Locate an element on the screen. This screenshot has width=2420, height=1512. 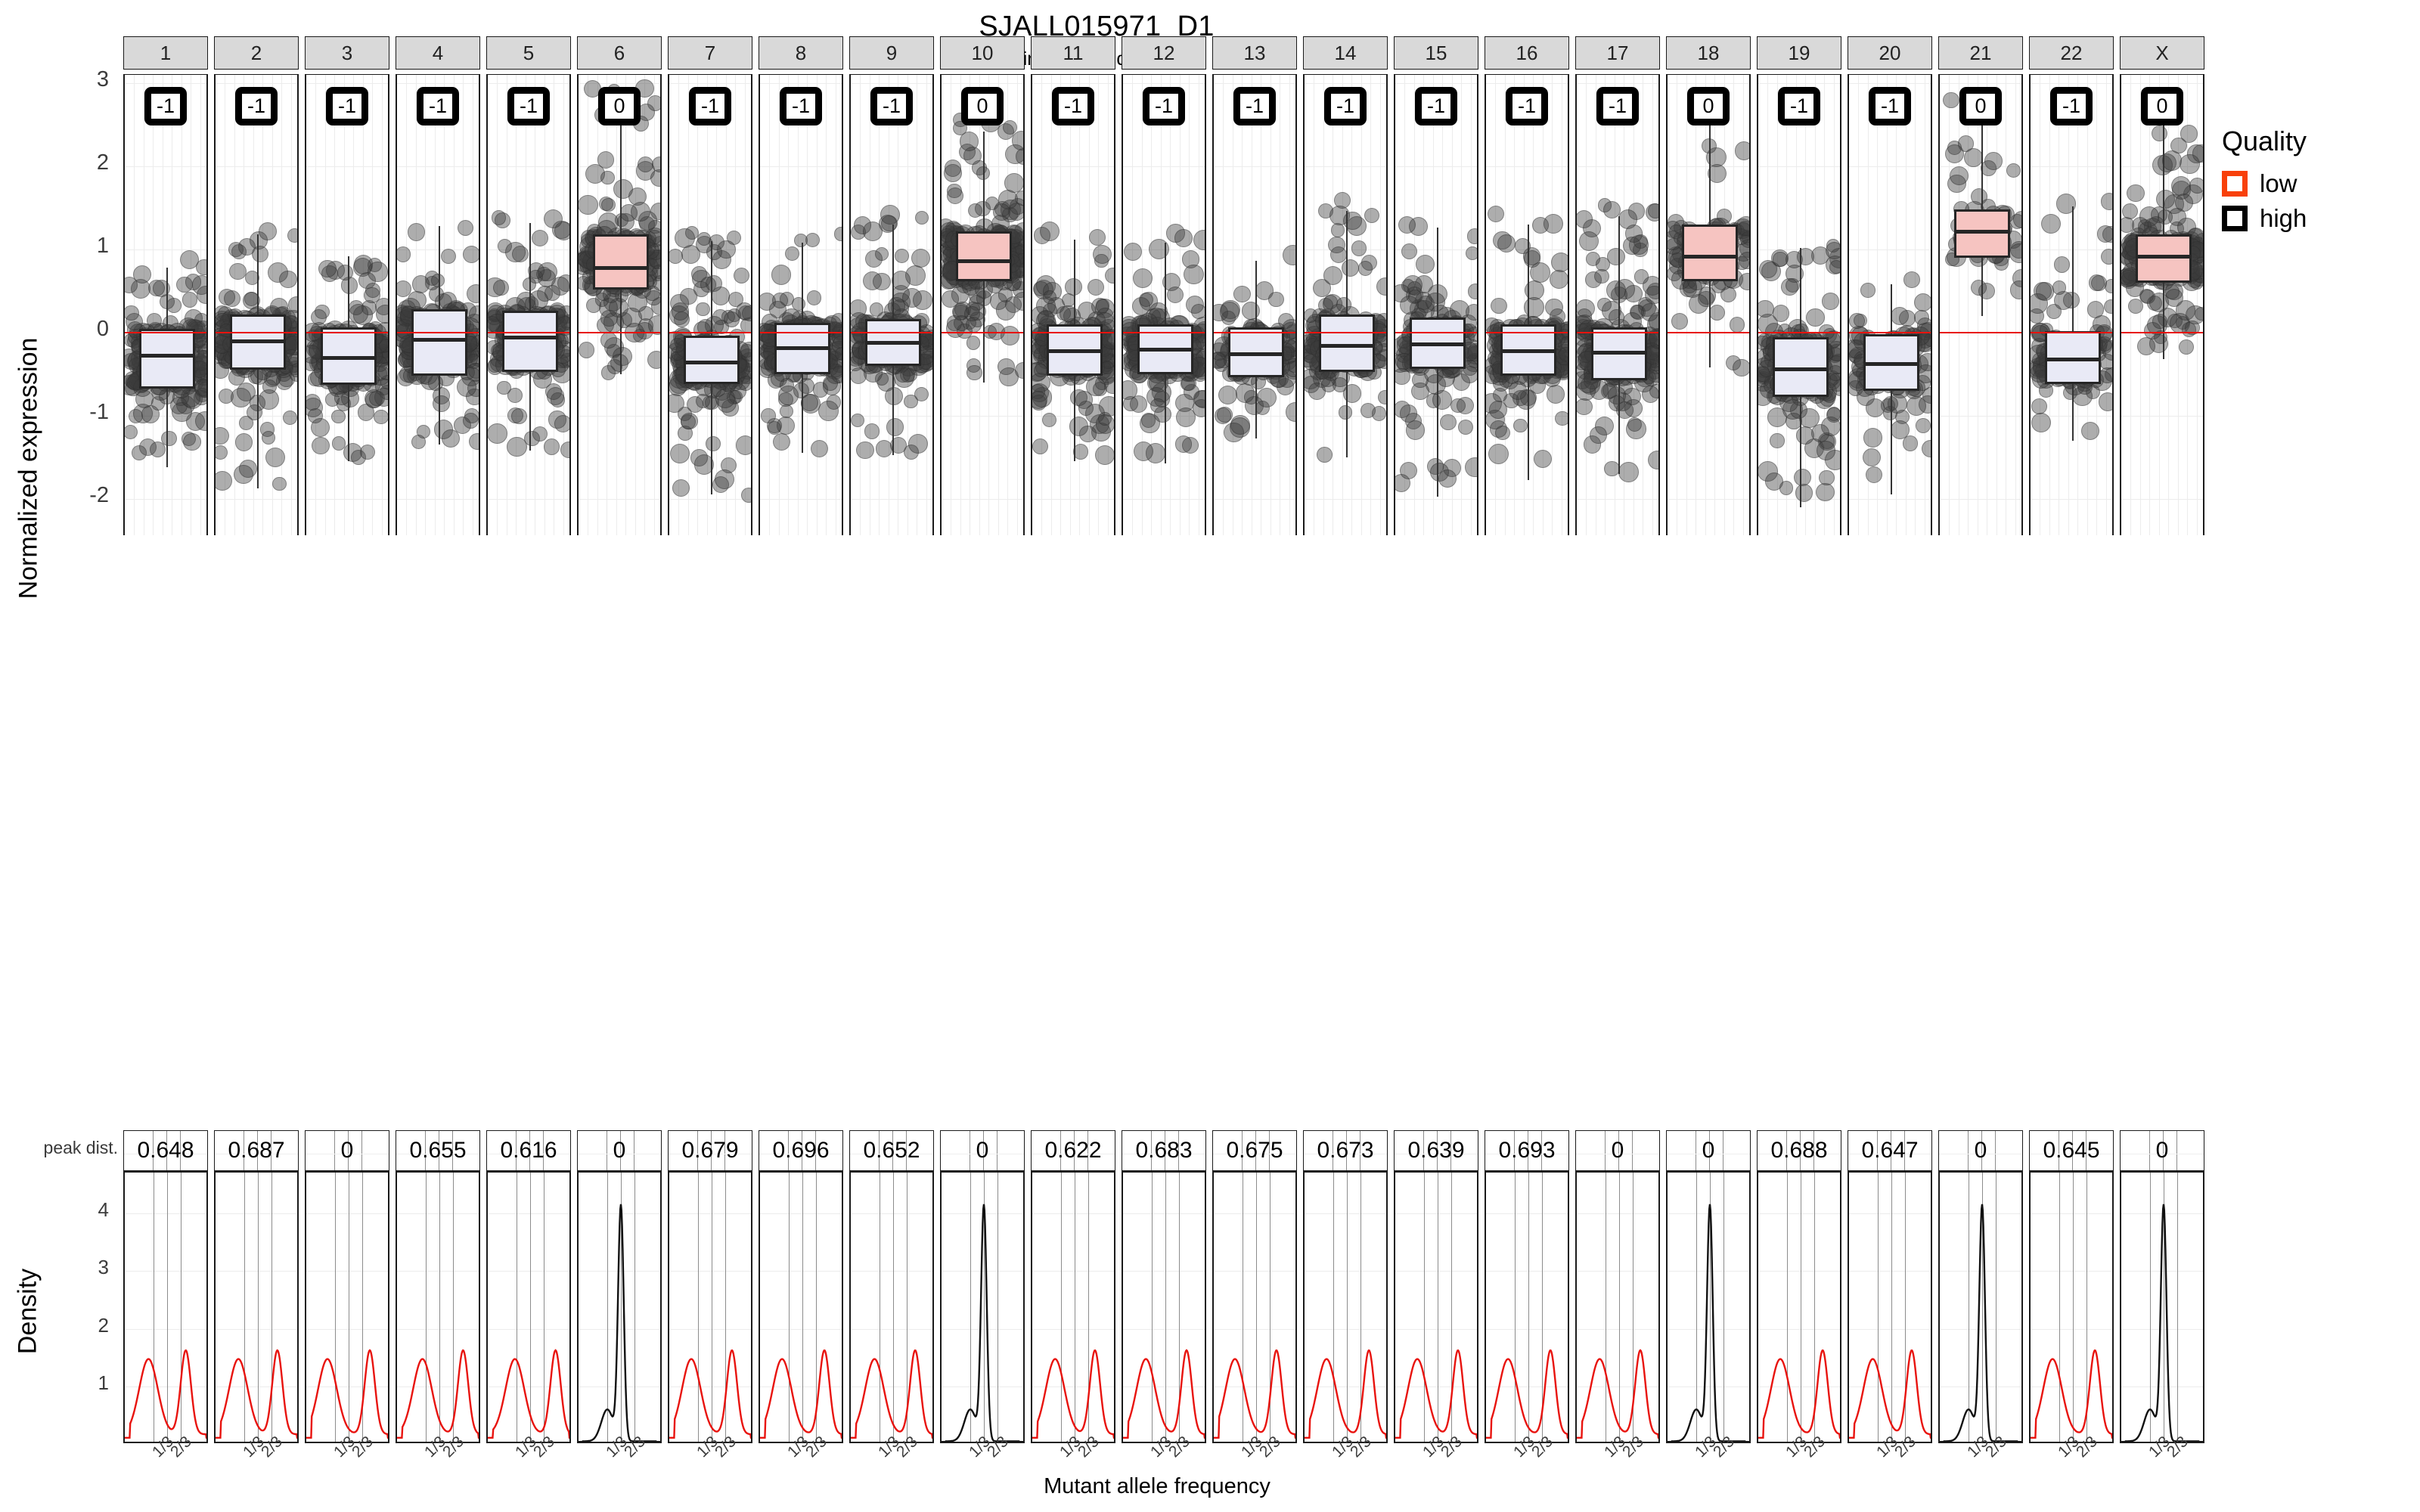
boxplot-panel-2: -1 is located at coordinates (256, 304).